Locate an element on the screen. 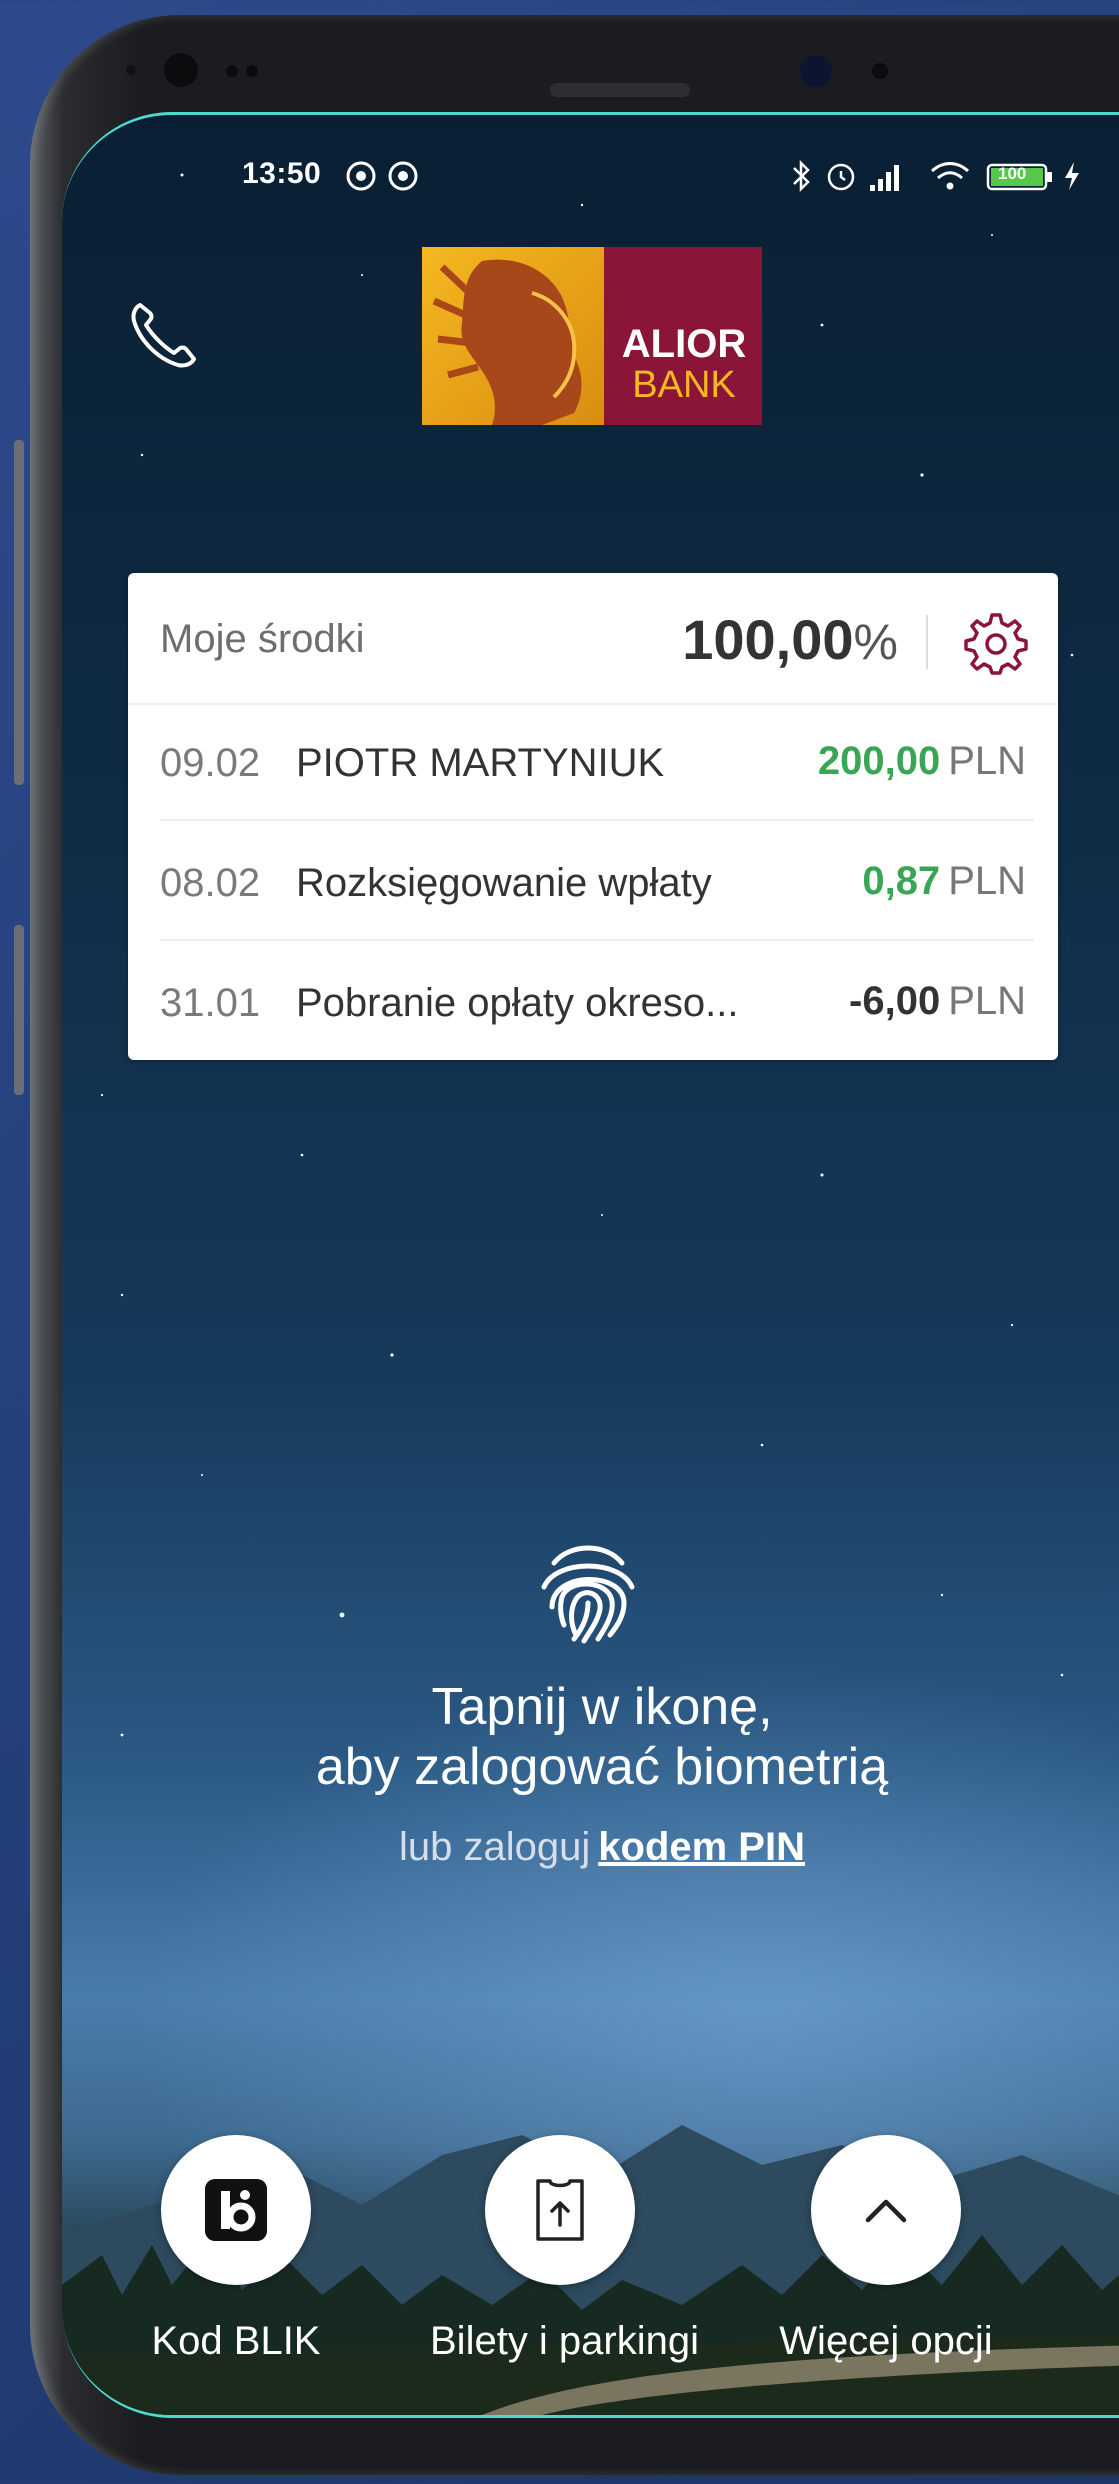 Image resolution: width=1119 pixels, height=2484 pixels. transaction-amount: 200,00 PLN is located at coordinates (922, 761).